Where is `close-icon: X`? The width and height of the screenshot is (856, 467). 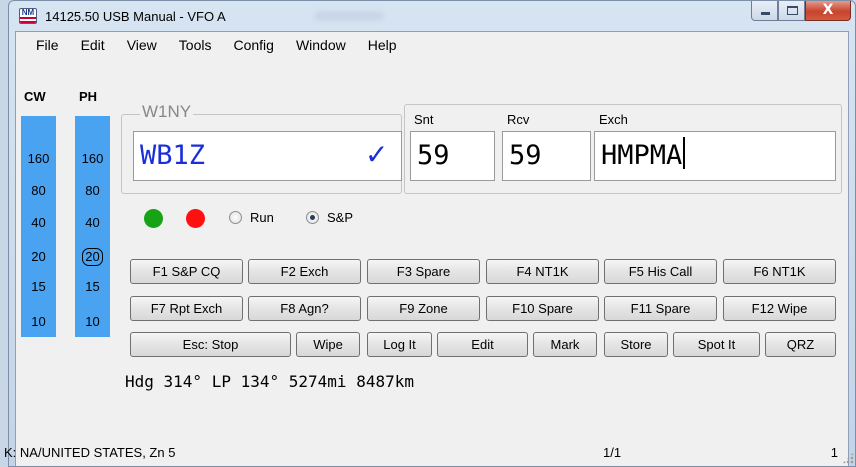
close-icon: X is located at coordinates (828, 10).